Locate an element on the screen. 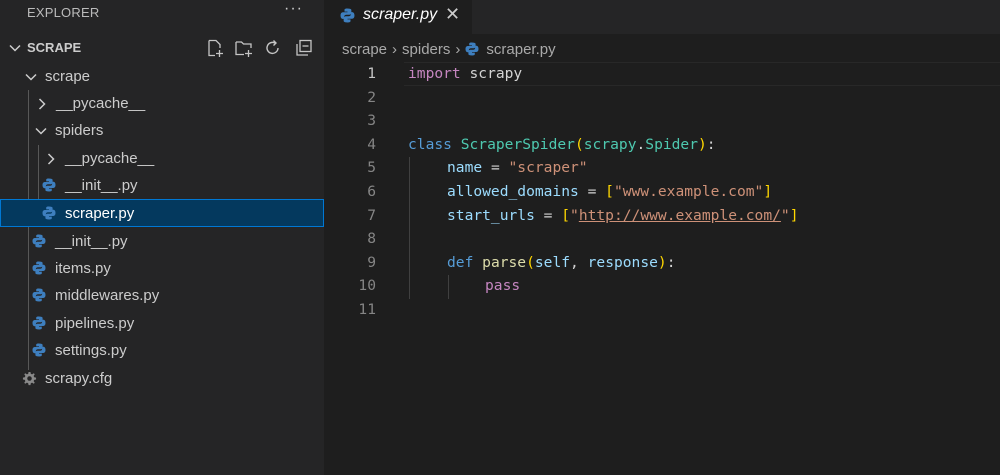 The height and width of the screenshot is (475, 1000). code-line: 4 class ScraperSpider(scrapy.Spider): is located at coordinates (662, 145).